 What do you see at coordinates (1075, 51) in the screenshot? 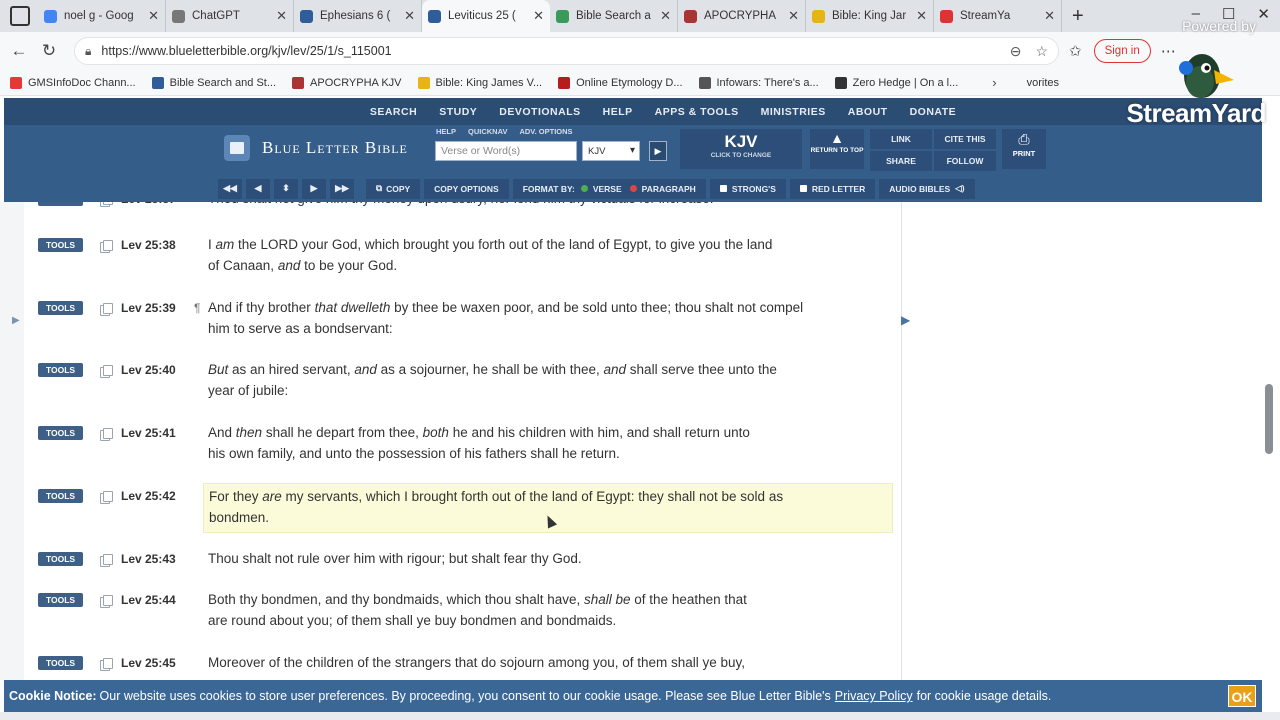
I see `favorites-icon: ✩` at bounding box center [1075, 51].